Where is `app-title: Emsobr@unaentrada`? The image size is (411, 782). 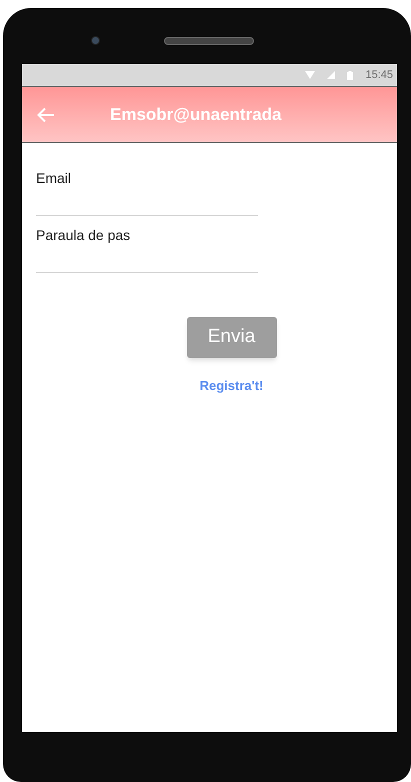 app-title: Emsobr@unaentrada is located at coordinates (196, 115).